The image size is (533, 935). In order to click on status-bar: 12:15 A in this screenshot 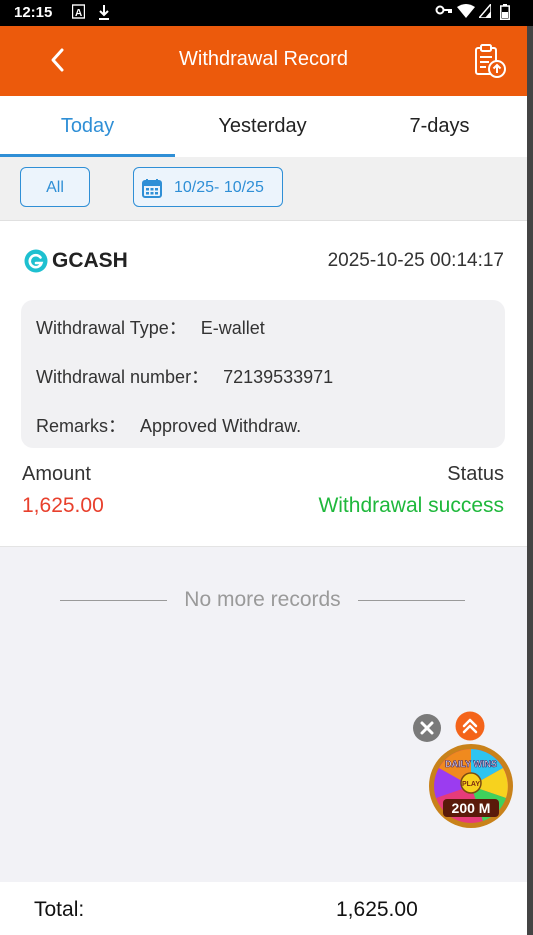, I will do `click(266, 13)`.